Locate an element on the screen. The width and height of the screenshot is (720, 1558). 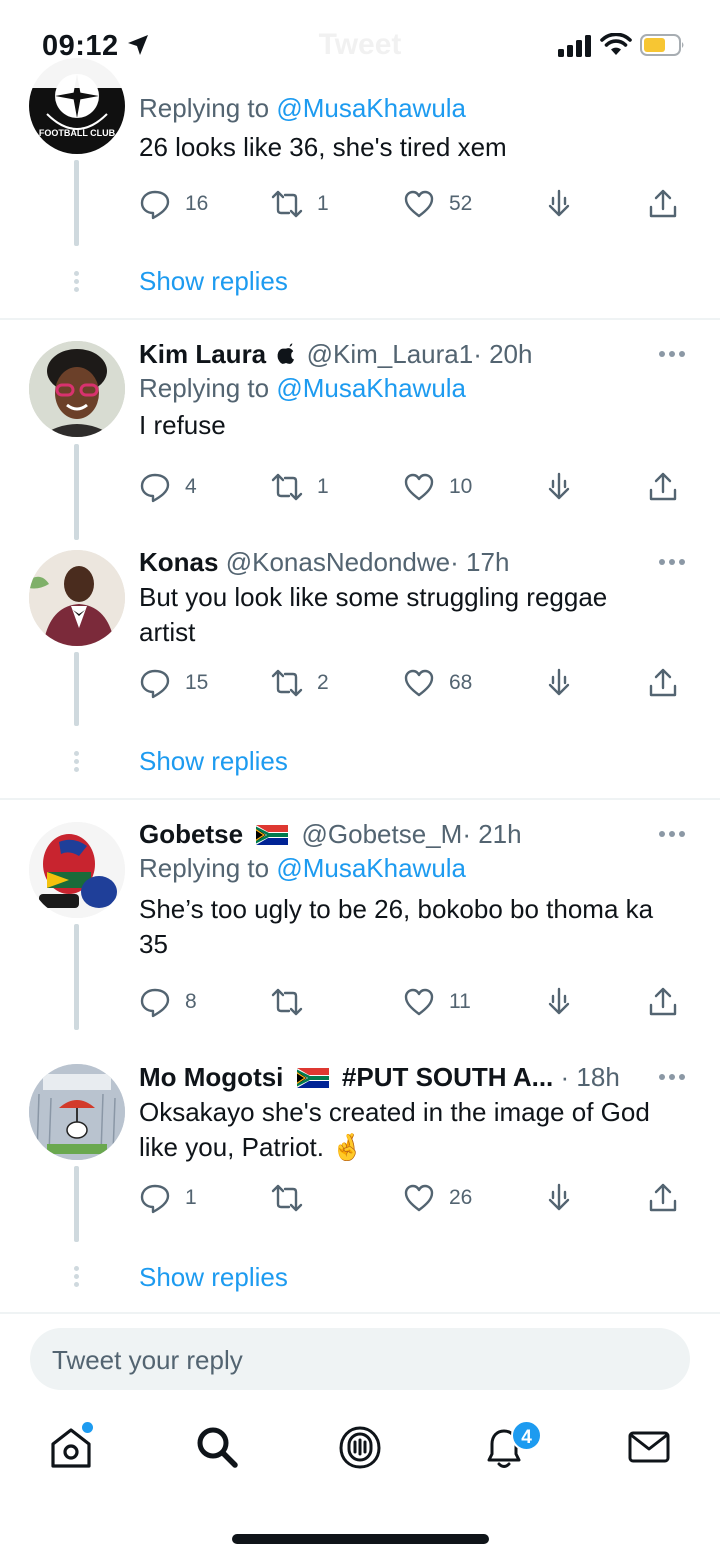
reply-input: Tweet your reply is located at coordinates (360, 1359).